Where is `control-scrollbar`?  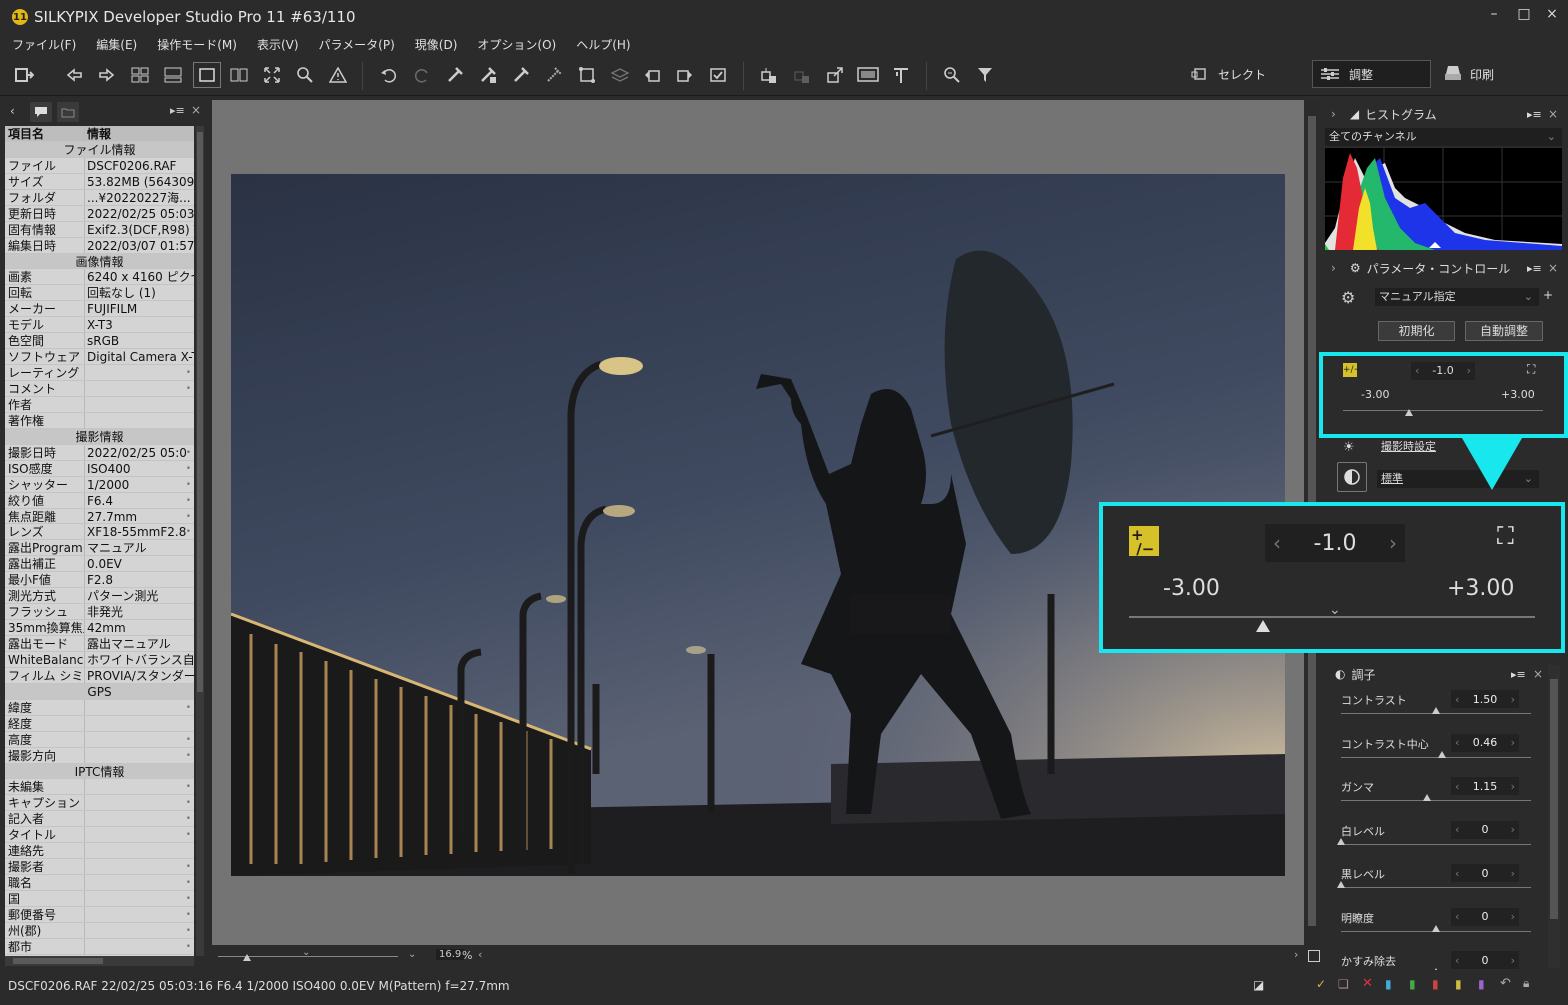
control-scrollbar is located at coordinates (1554, 816).